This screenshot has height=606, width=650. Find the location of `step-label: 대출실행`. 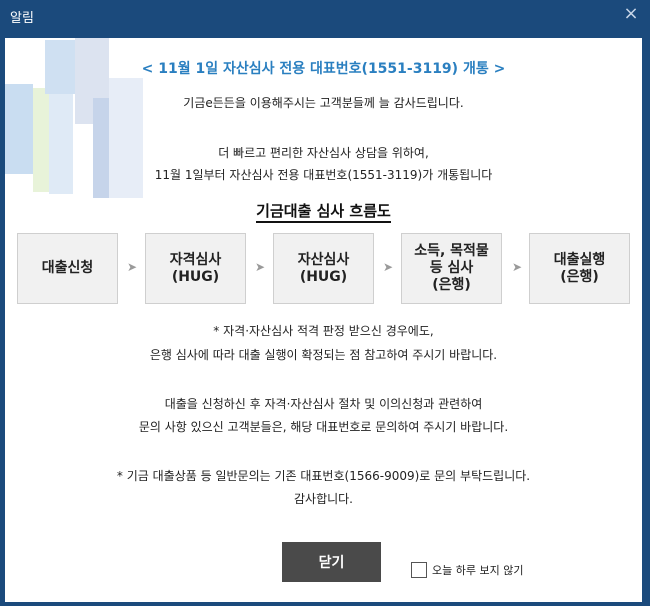

step-label: 대출실행 is located at coordinates (579, 259).